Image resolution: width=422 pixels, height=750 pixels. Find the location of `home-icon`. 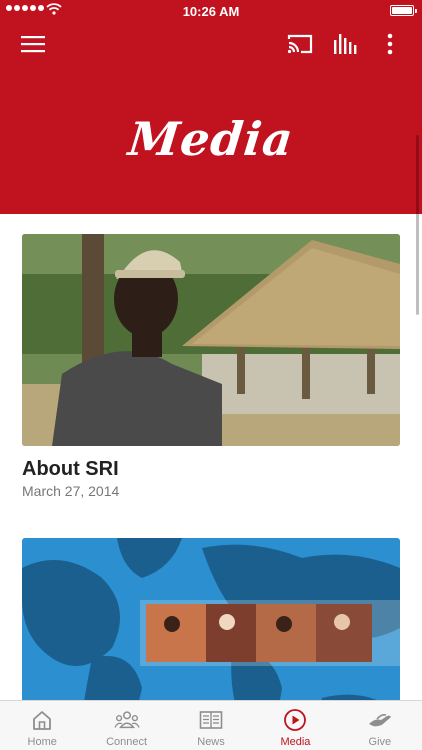

home-icon is located at coordinates (42, 720).